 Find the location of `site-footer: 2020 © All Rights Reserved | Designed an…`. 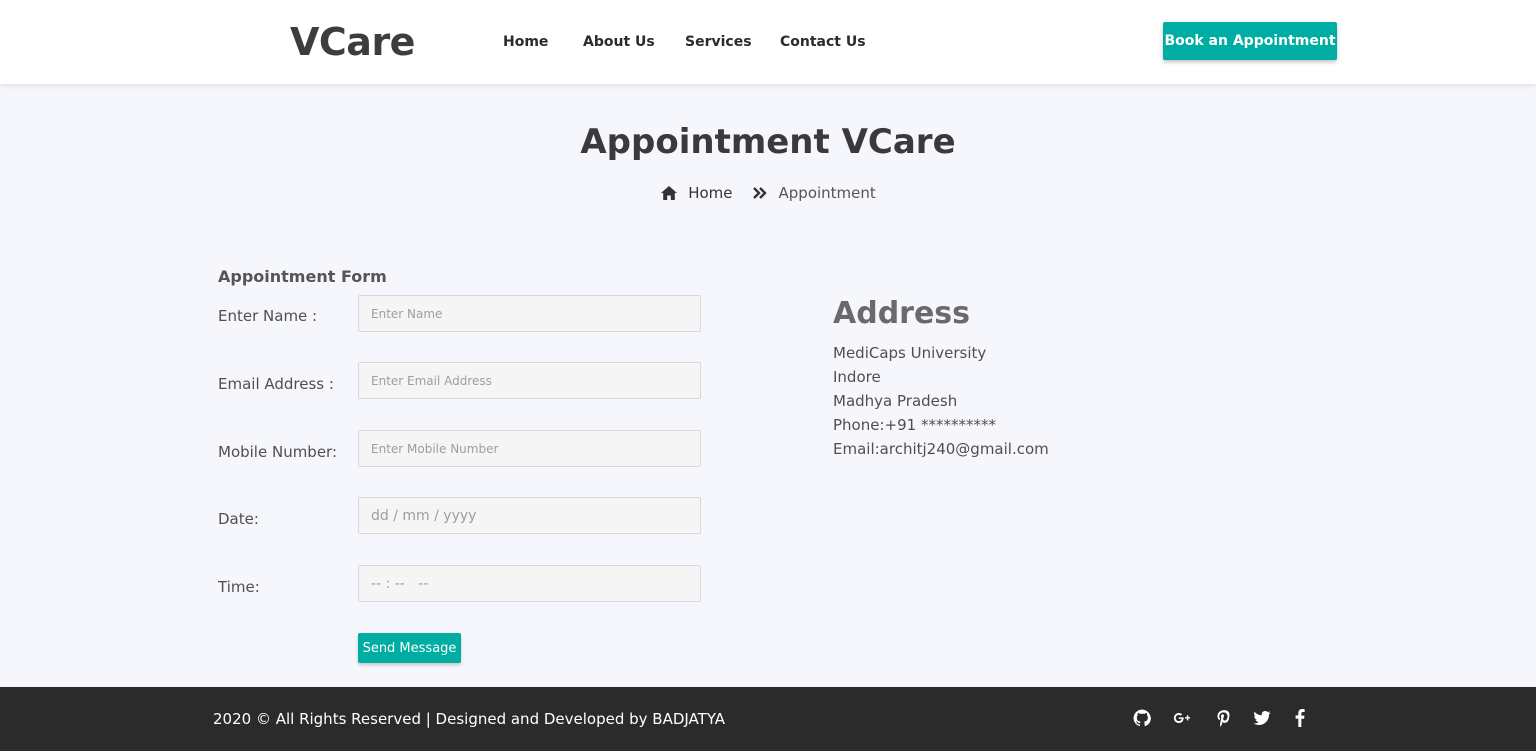

site-footer: 2020 © All Rights Reserved | Designed an… is located at coordinates (768, 719).